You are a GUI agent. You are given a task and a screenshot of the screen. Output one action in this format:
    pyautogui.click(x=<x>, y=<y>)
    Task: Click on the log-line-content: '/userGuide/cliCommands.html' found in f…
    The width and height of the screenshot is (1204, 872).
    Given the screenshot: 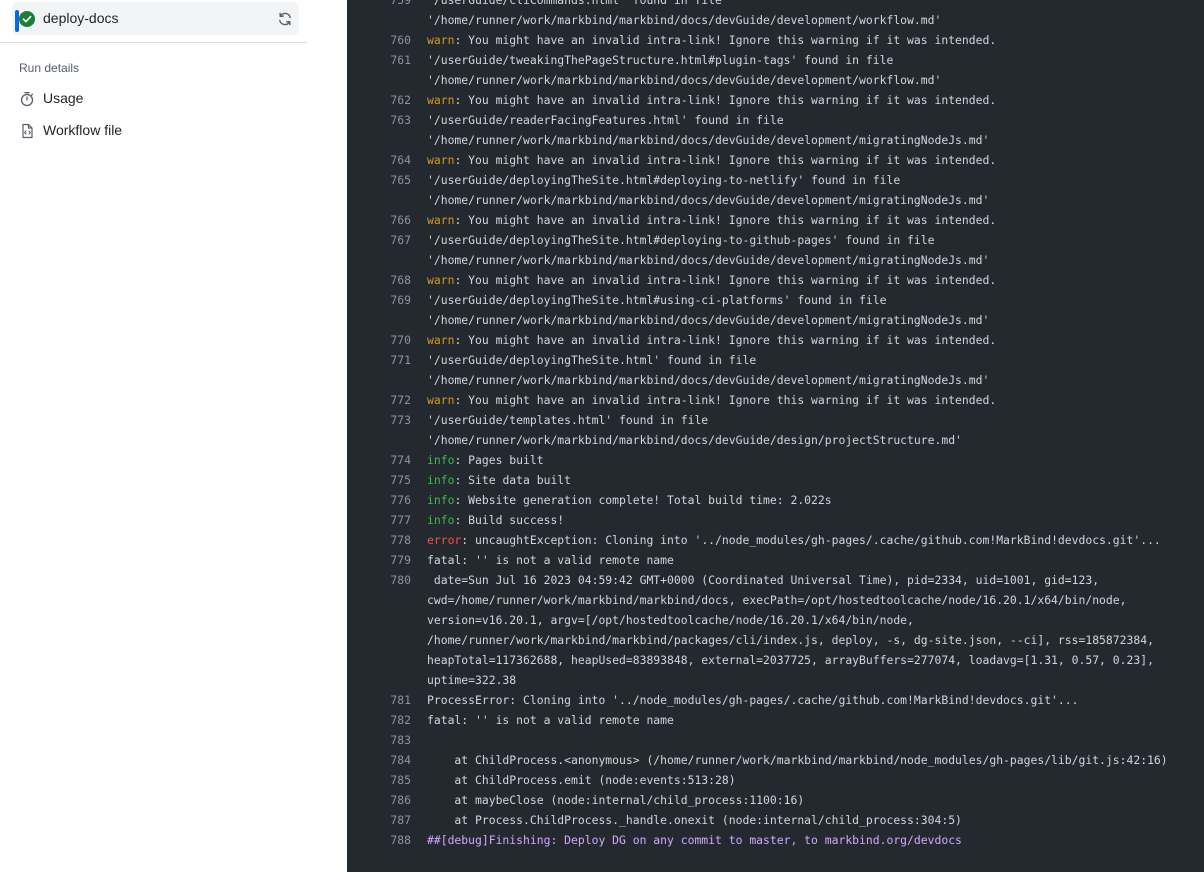 What is the action you would take?
    pyautogui.click(x=574, y=5)
    